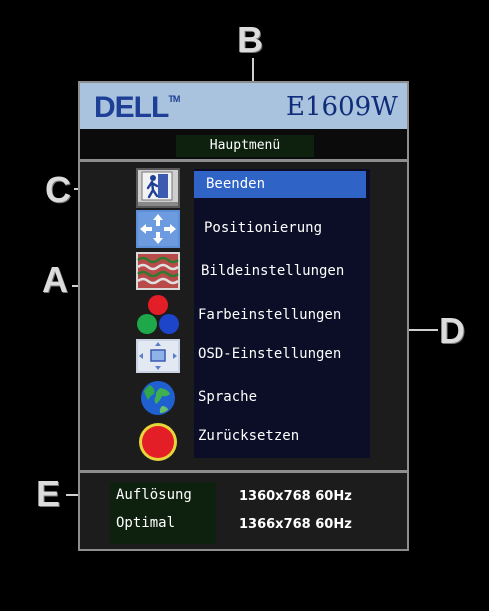  What do you see at coordinates (48, 493) in the screenshot?
I see `callout-e: E` at bounding box center [48, 493].